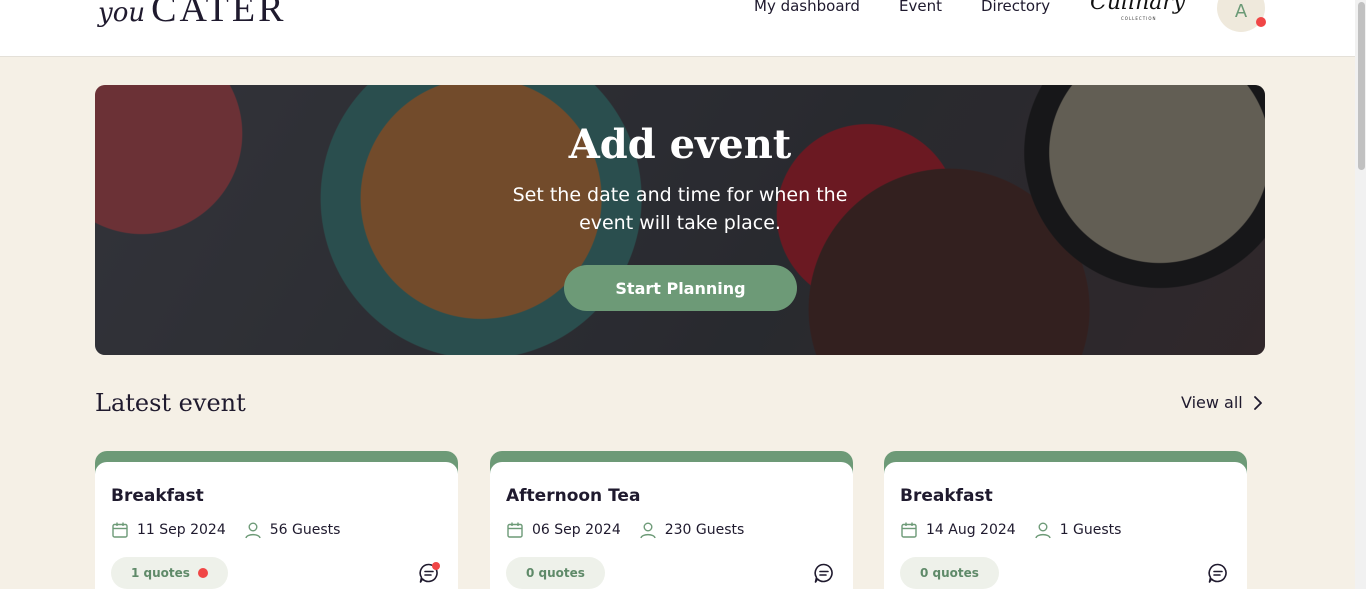 Image resolution: width=1366 pixels, height=589 pixels. What do you see at coordinates (122, 14) in the screenshot?
I see `logo-you: you` at bounding box center [122, 14].